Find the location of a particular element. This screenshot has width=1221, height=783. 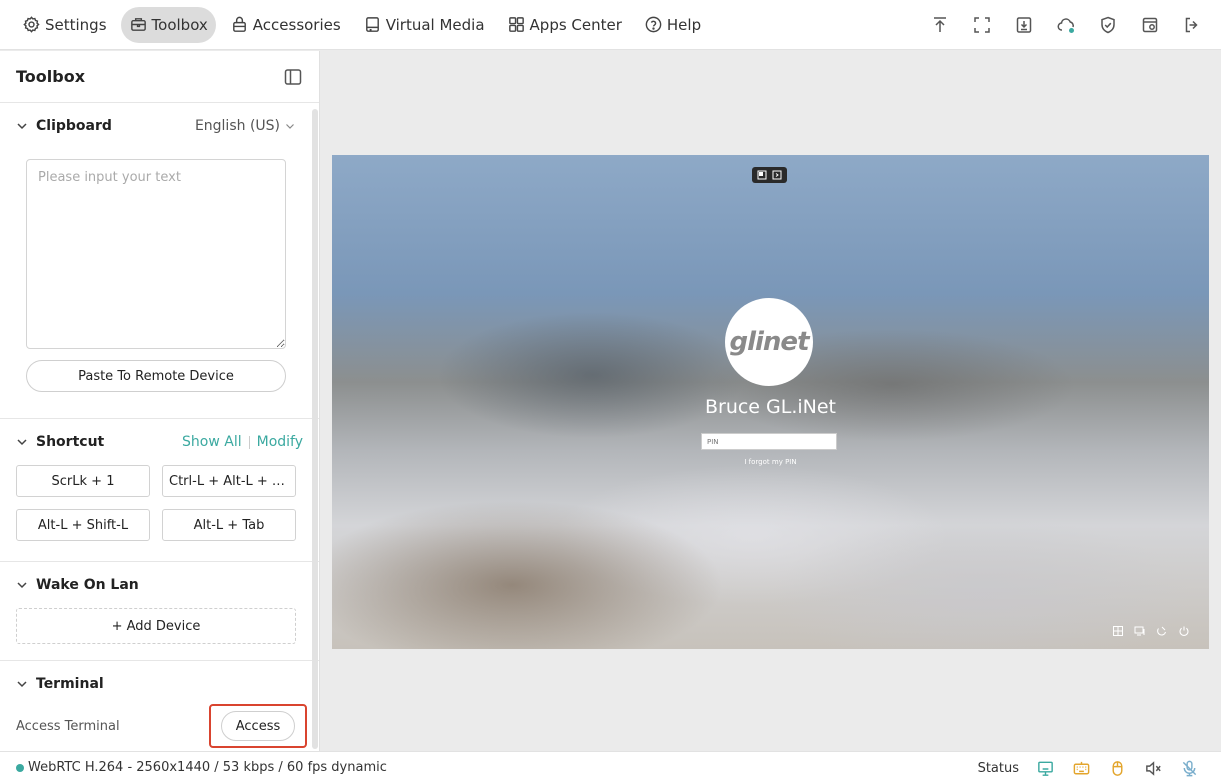

nav-apps-center-label: Apps Center is located at coordinates (575, 24).